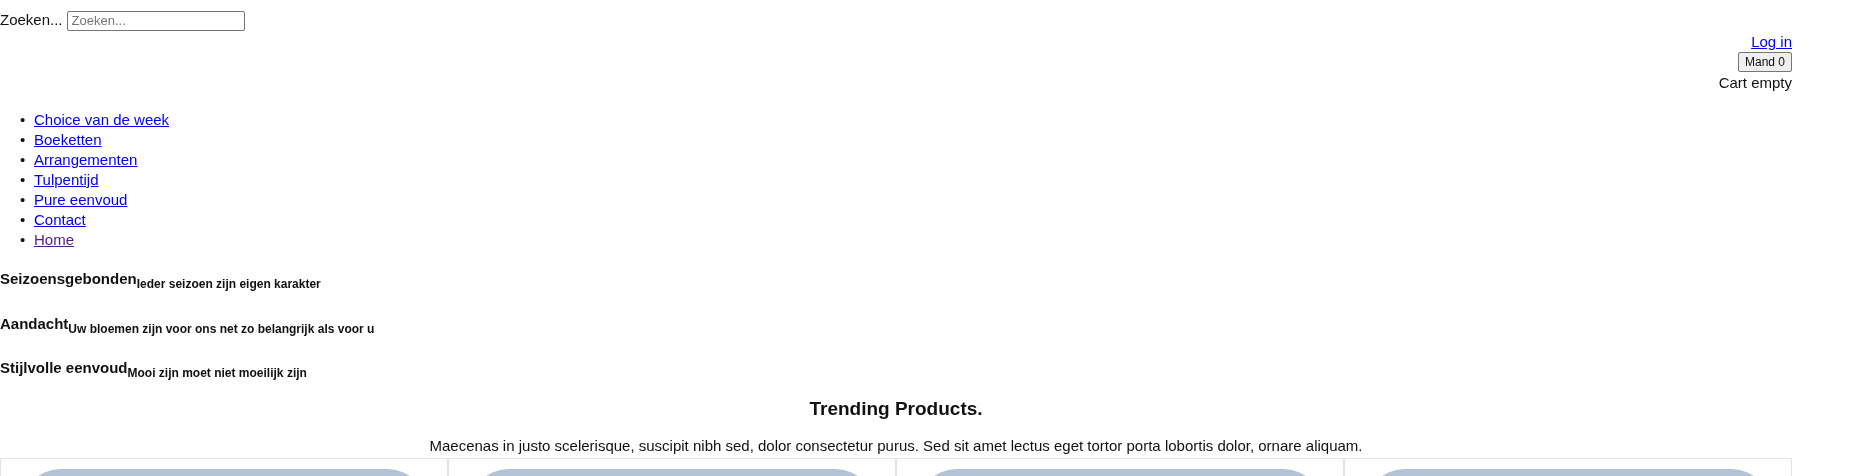 This screenshot has width=1849, height=476. Describe the element at coordinates (54, 240) in the screenshot. I see `nav-link: Home` at that location.